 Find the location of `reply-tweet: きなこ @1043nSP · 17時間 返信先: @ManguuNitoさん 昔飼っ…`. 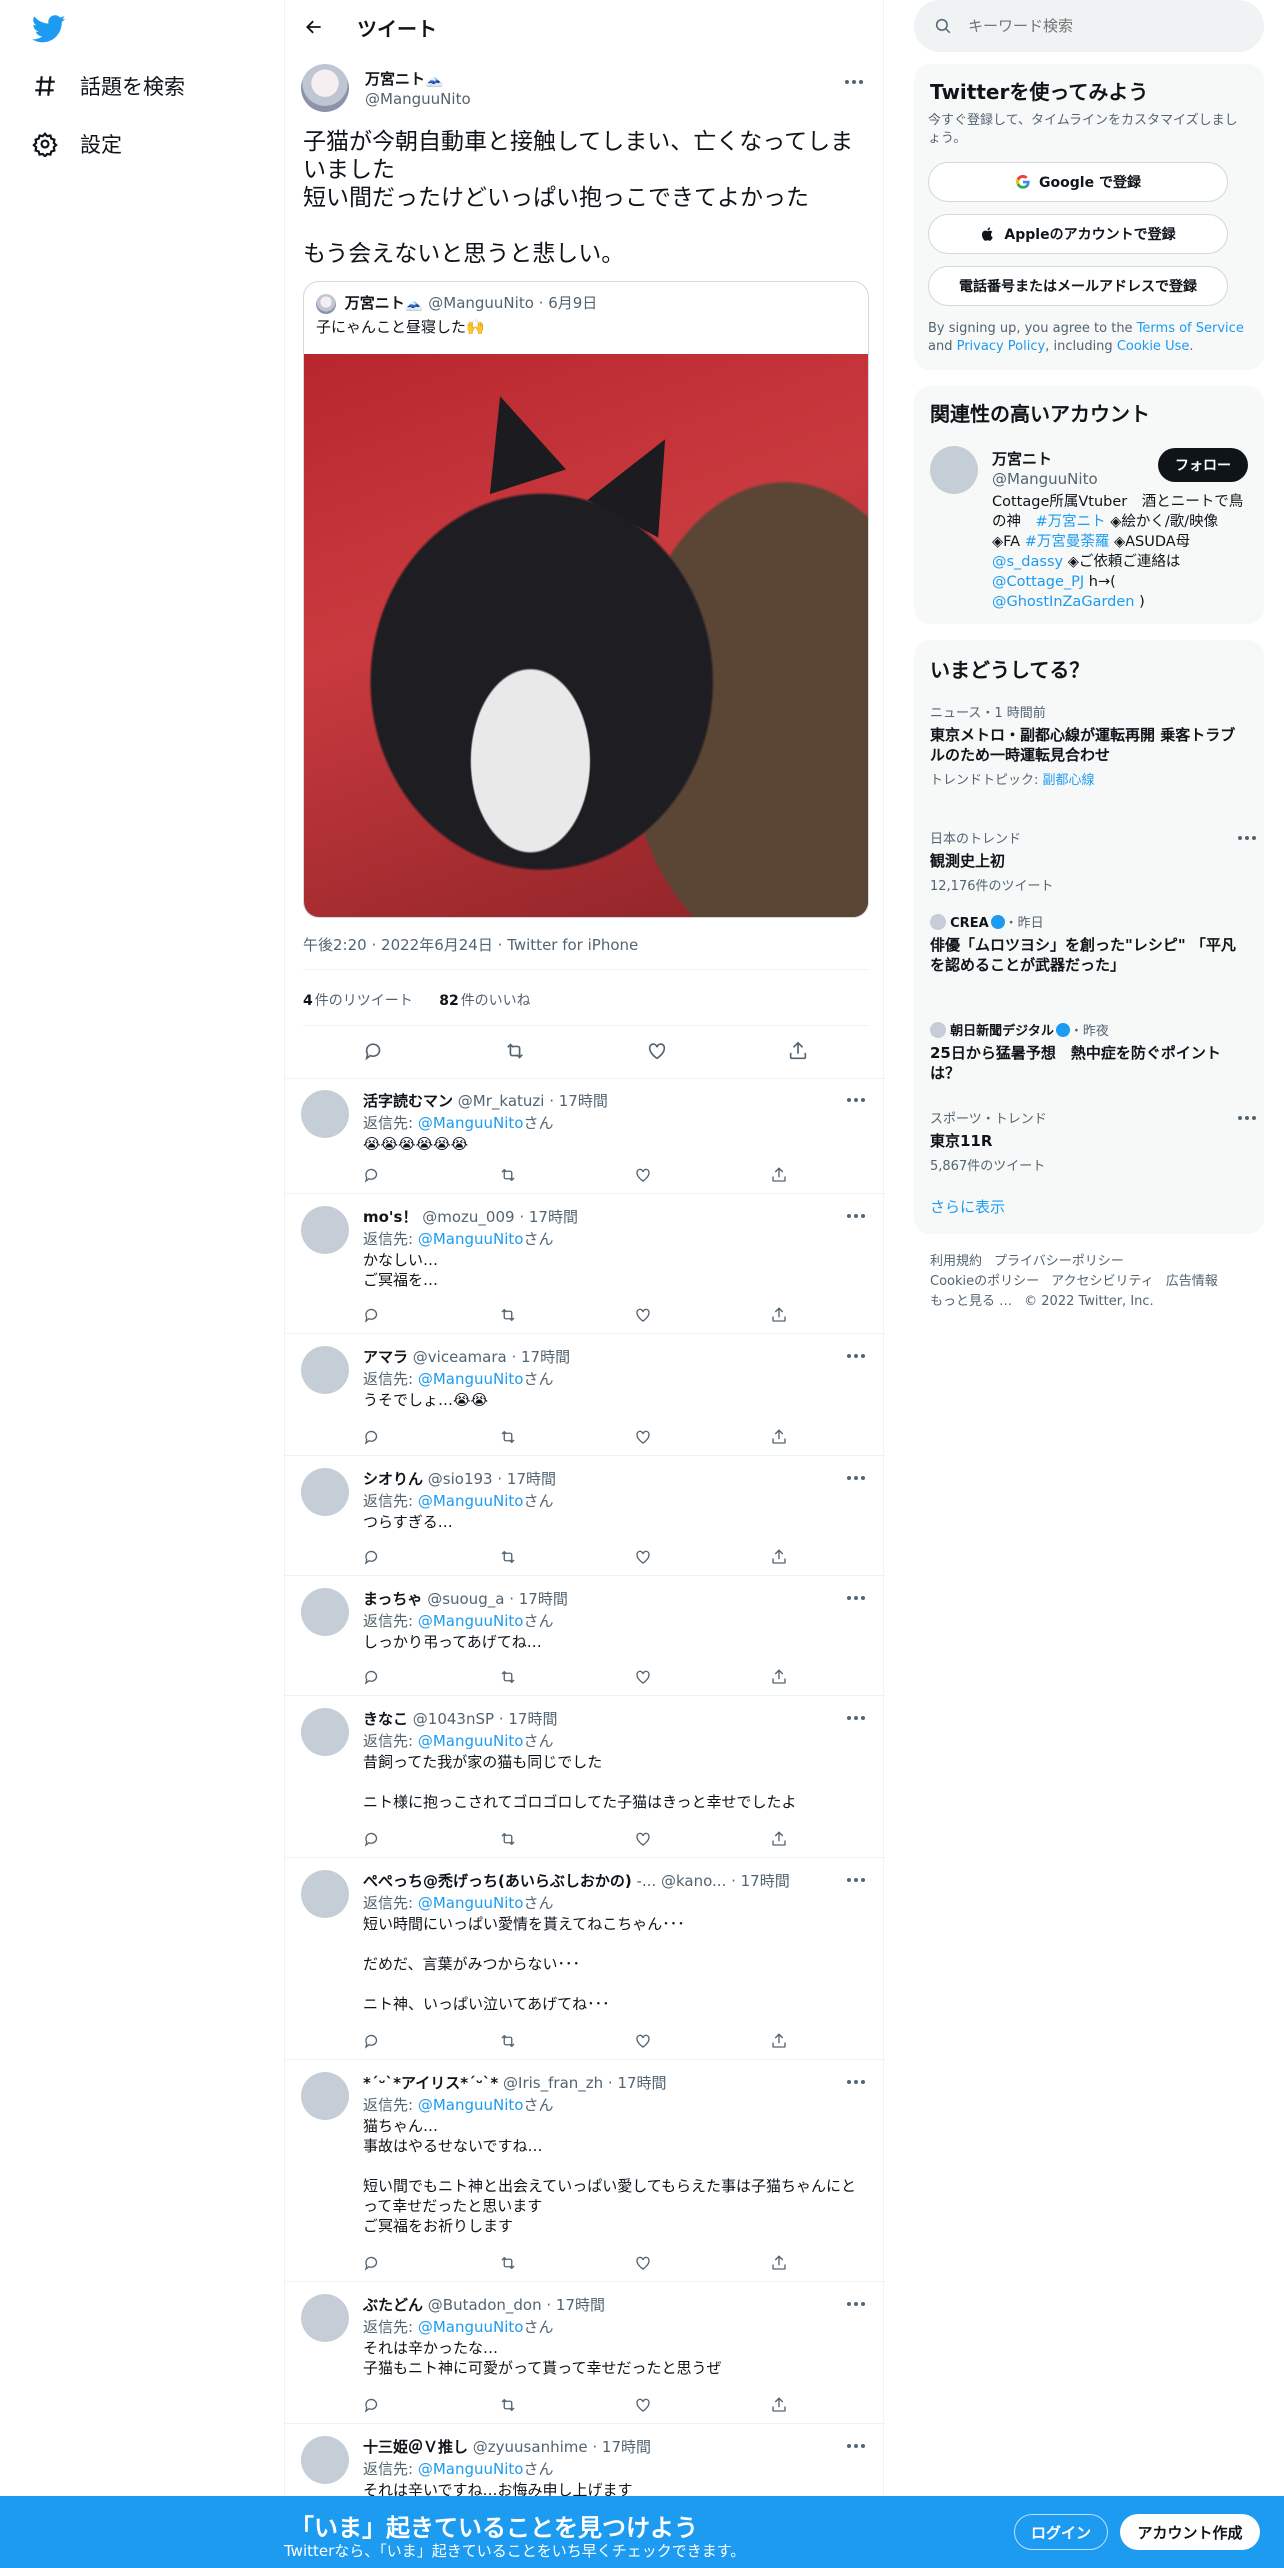

reply-tweet: きなこ @1043nSP · 17時間 返信先: @ManguuNitoさん 昔飼っ… is located at coordinates (585, 1777).